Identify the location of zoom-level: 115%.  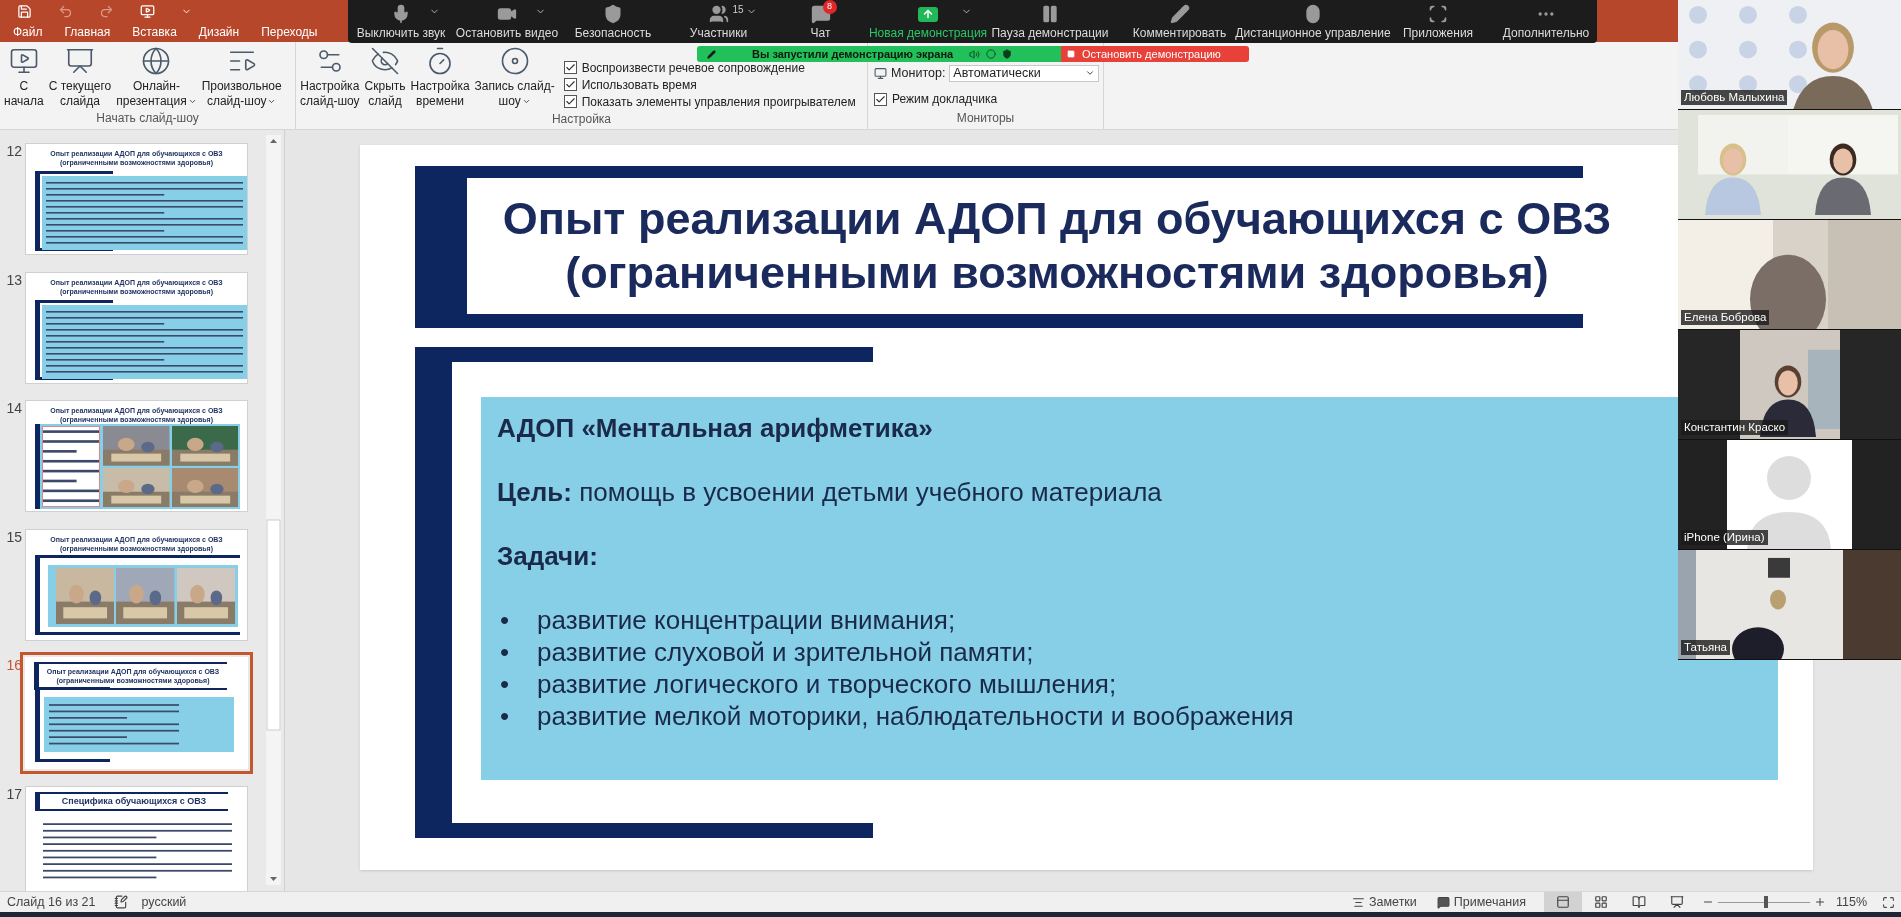
(1856, 902).